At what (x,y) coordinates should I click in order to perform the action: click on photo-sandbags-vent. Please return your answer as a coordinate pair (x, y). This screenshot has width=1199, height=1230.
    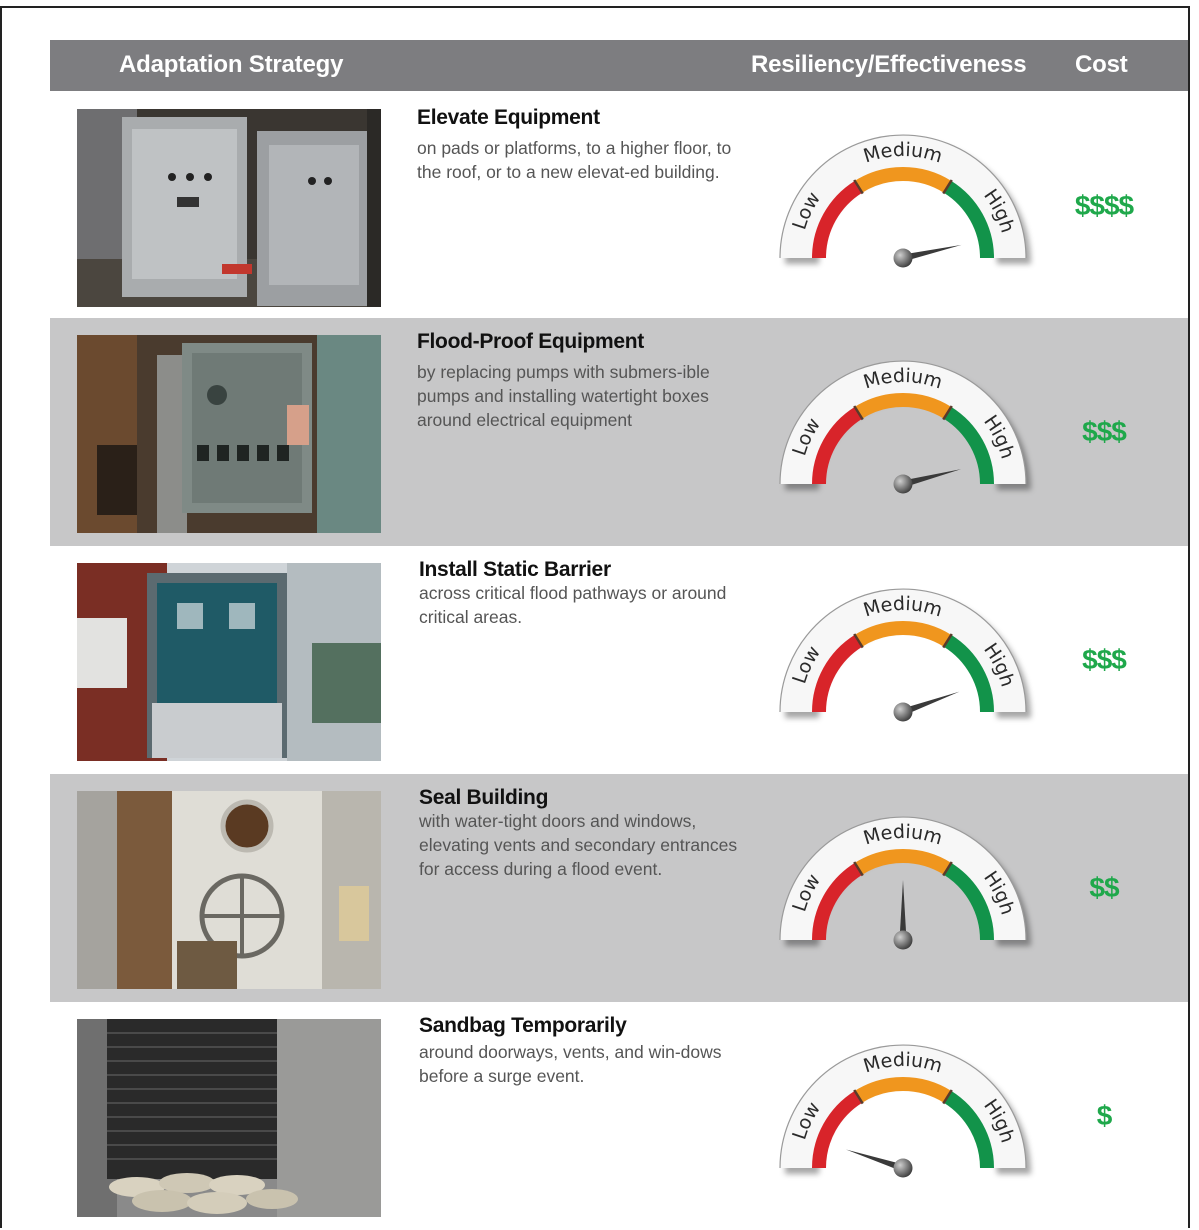
    Looking at the image, I should click on (229, 1118).